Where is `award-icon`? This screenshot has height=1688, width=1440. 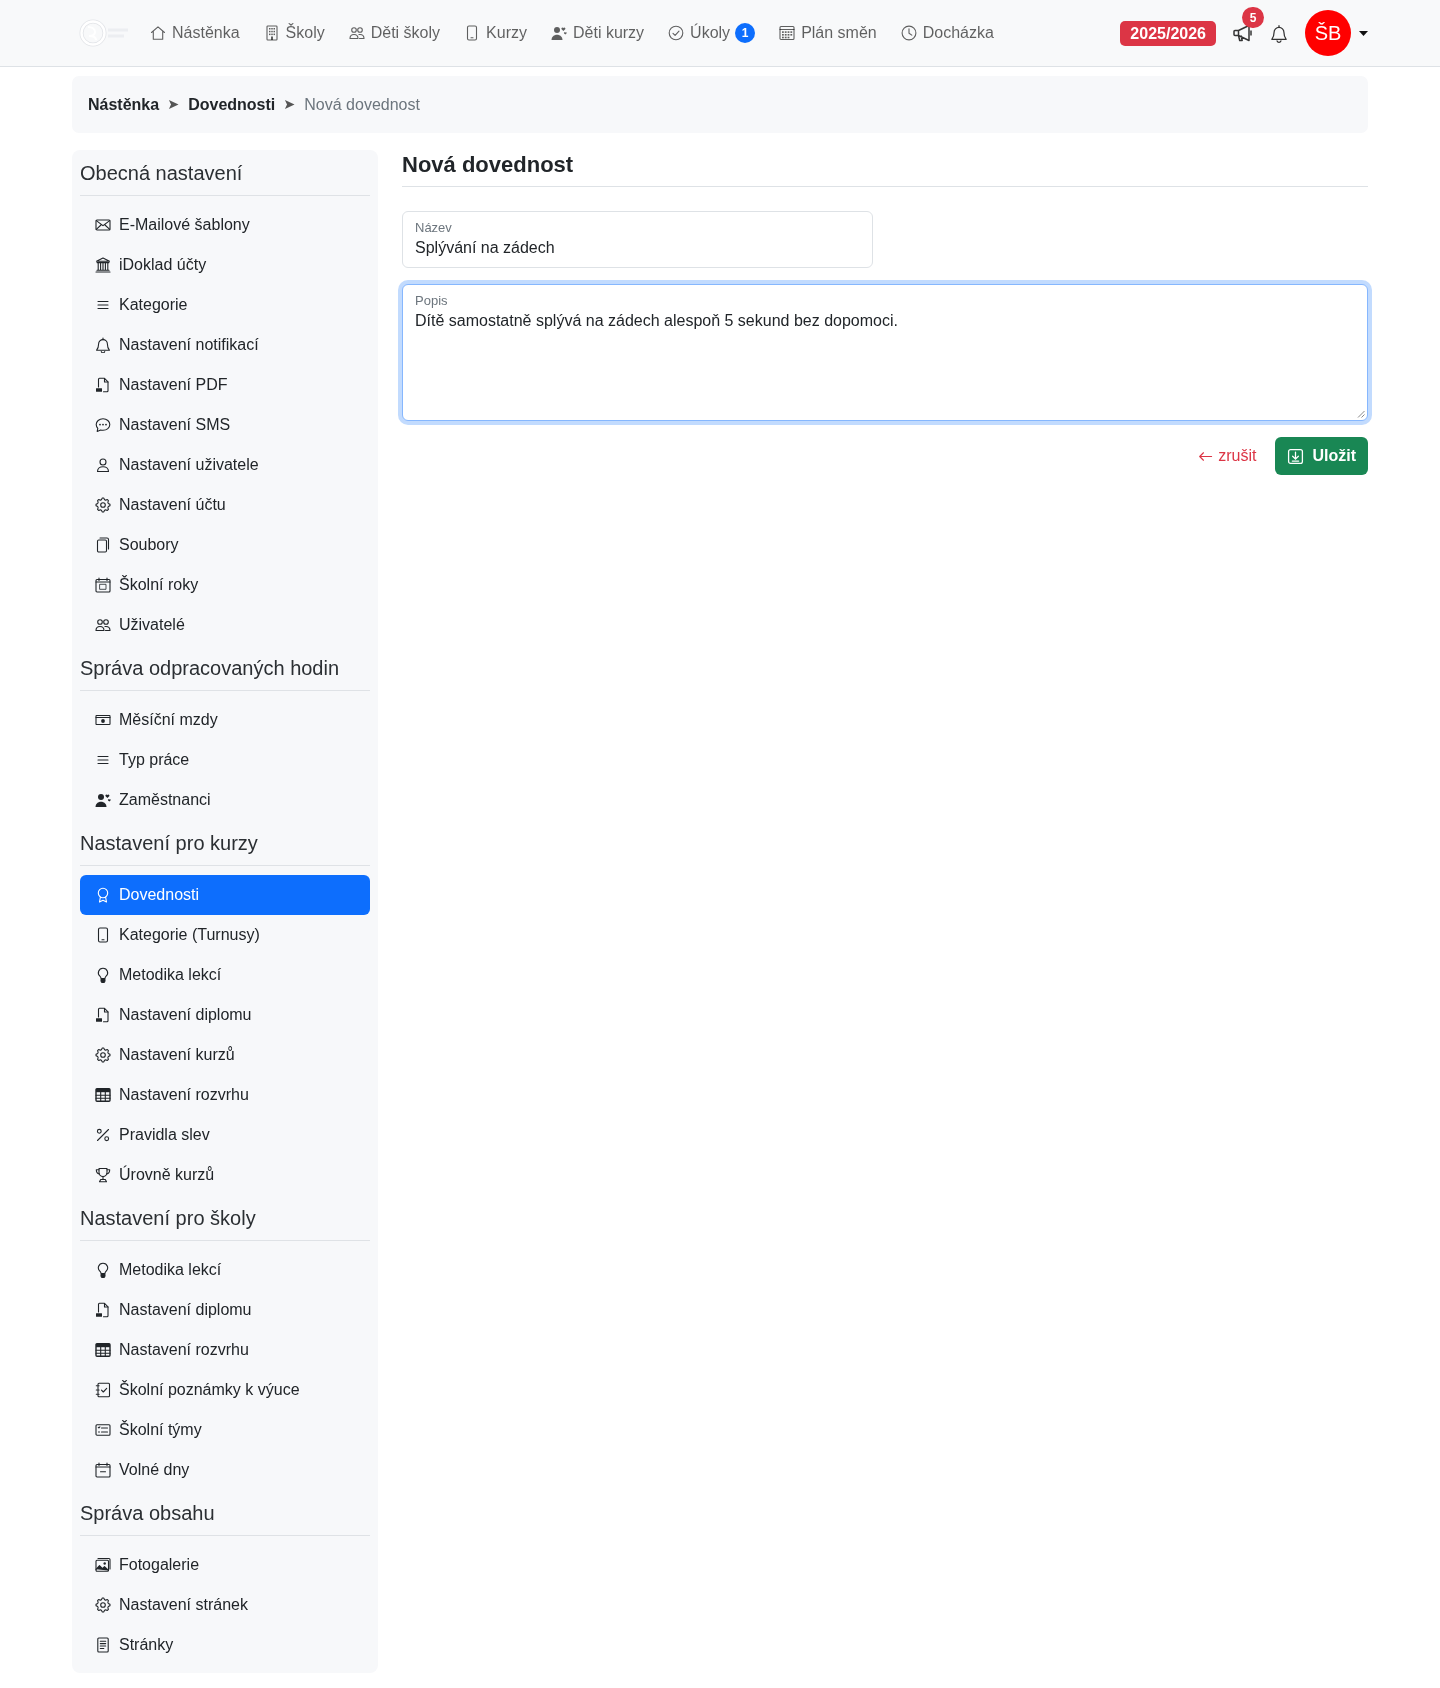
award-icon is located at coordinates (103, 895).